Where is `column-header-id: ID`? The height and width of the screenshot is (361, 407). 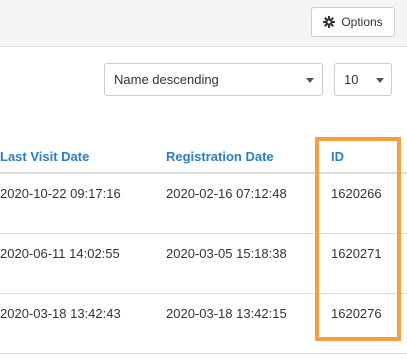
column-header-id: ID is located at coordinates (337, 156).